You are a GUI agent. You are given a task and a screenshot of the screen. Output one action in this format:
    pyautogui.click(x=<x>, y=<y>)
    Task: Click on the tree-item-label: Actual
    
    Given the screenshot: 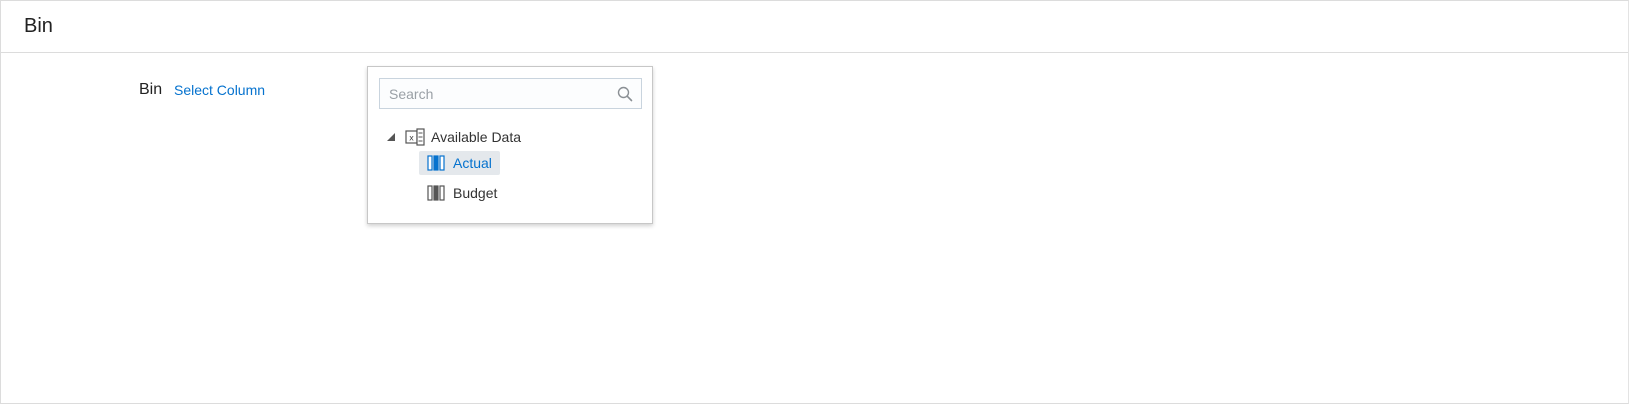 What is the action you would take?
    pyautogui.click(x=472, y=163)
    